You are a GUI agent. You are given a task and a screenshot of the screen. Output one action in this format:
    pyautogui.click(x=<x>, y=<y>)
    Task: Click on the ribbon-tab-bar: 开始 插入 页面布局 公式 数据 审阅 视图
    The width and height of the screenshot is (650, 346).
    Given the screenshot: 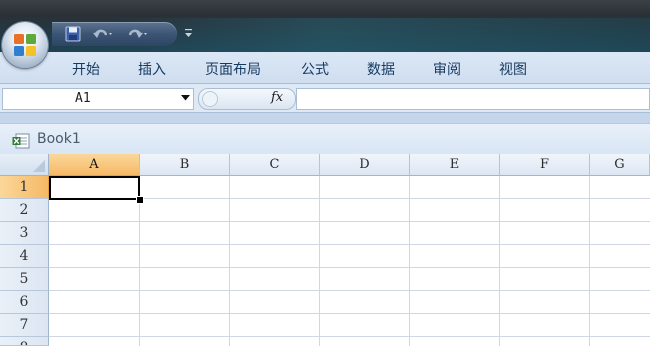 What is the action you would take?
    pyautogui.click(x=325, y=68)
    